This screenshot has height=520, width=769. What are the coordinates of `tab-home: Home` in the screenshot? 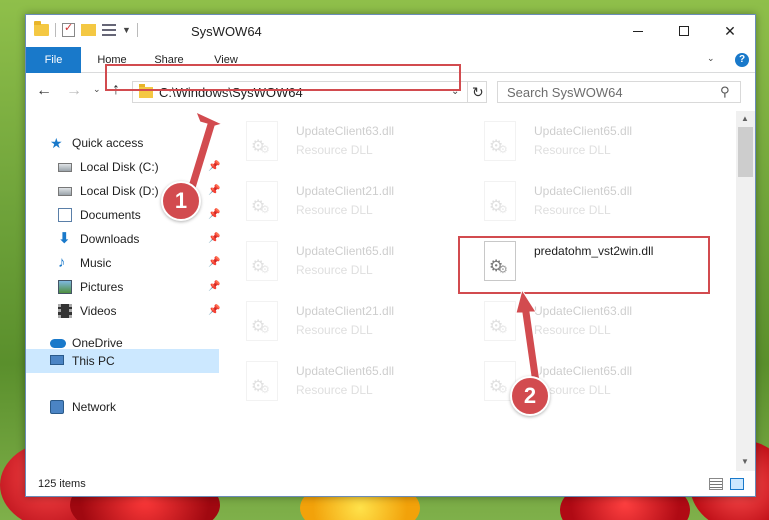 It's located at (112, 60).